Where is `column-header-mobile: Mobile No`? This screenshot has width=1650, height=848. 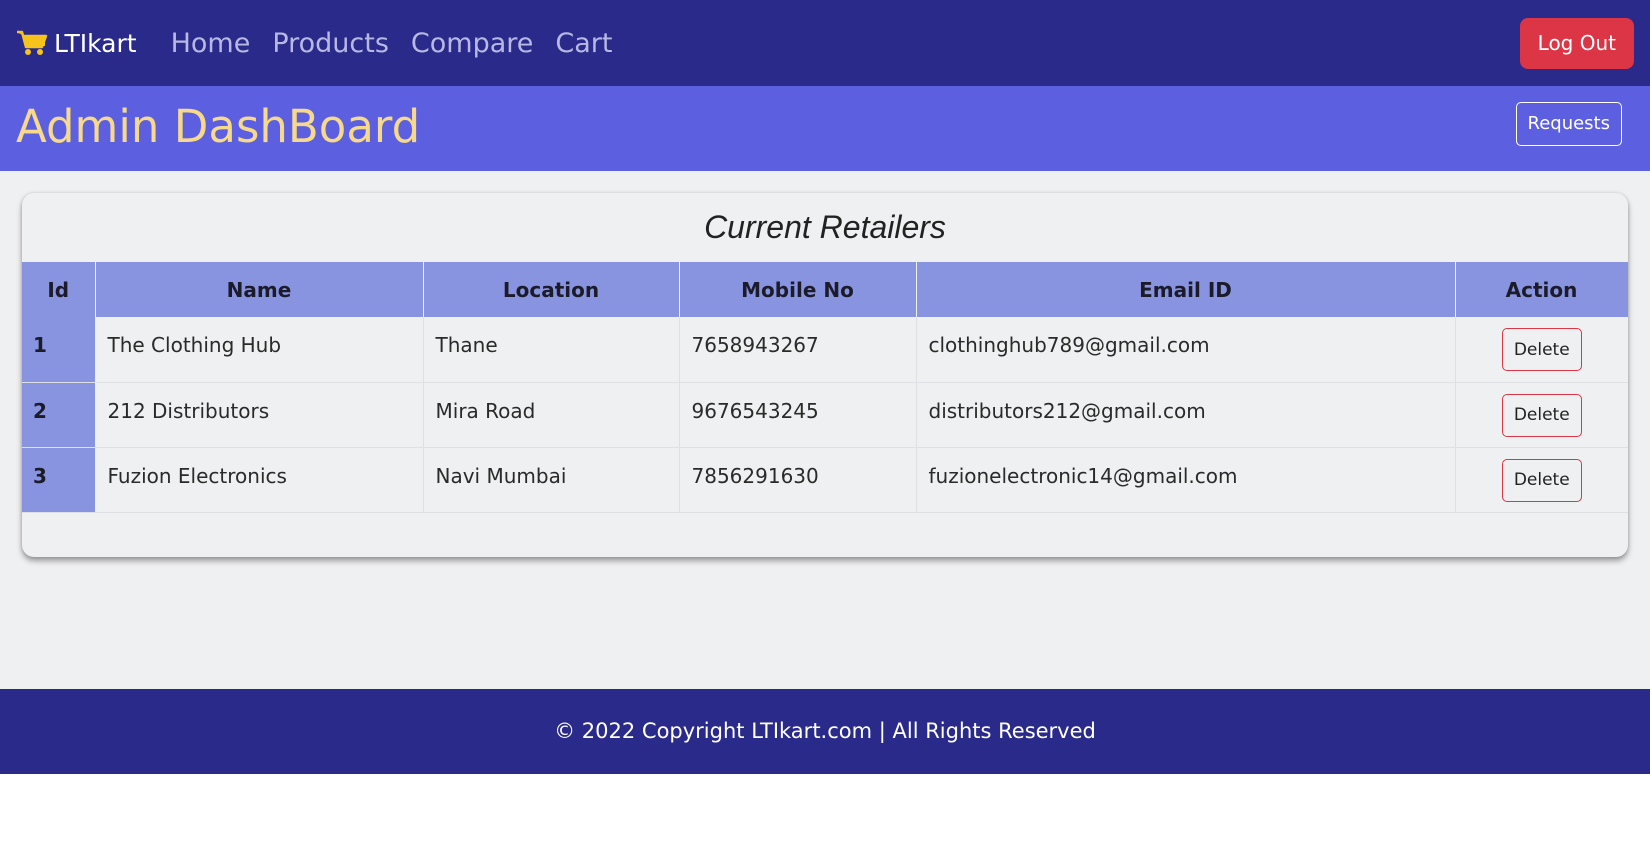 column-header-mobile: Mobile No is located at coordinates (798, 289).